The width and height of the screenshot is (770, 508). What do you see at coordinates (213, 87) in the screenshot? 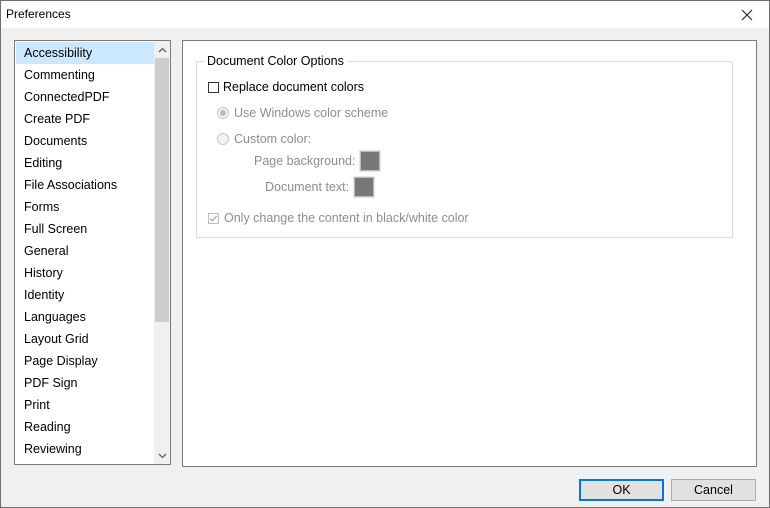
I see `replace-colors-checkbox` at bounding box center [213, 87].